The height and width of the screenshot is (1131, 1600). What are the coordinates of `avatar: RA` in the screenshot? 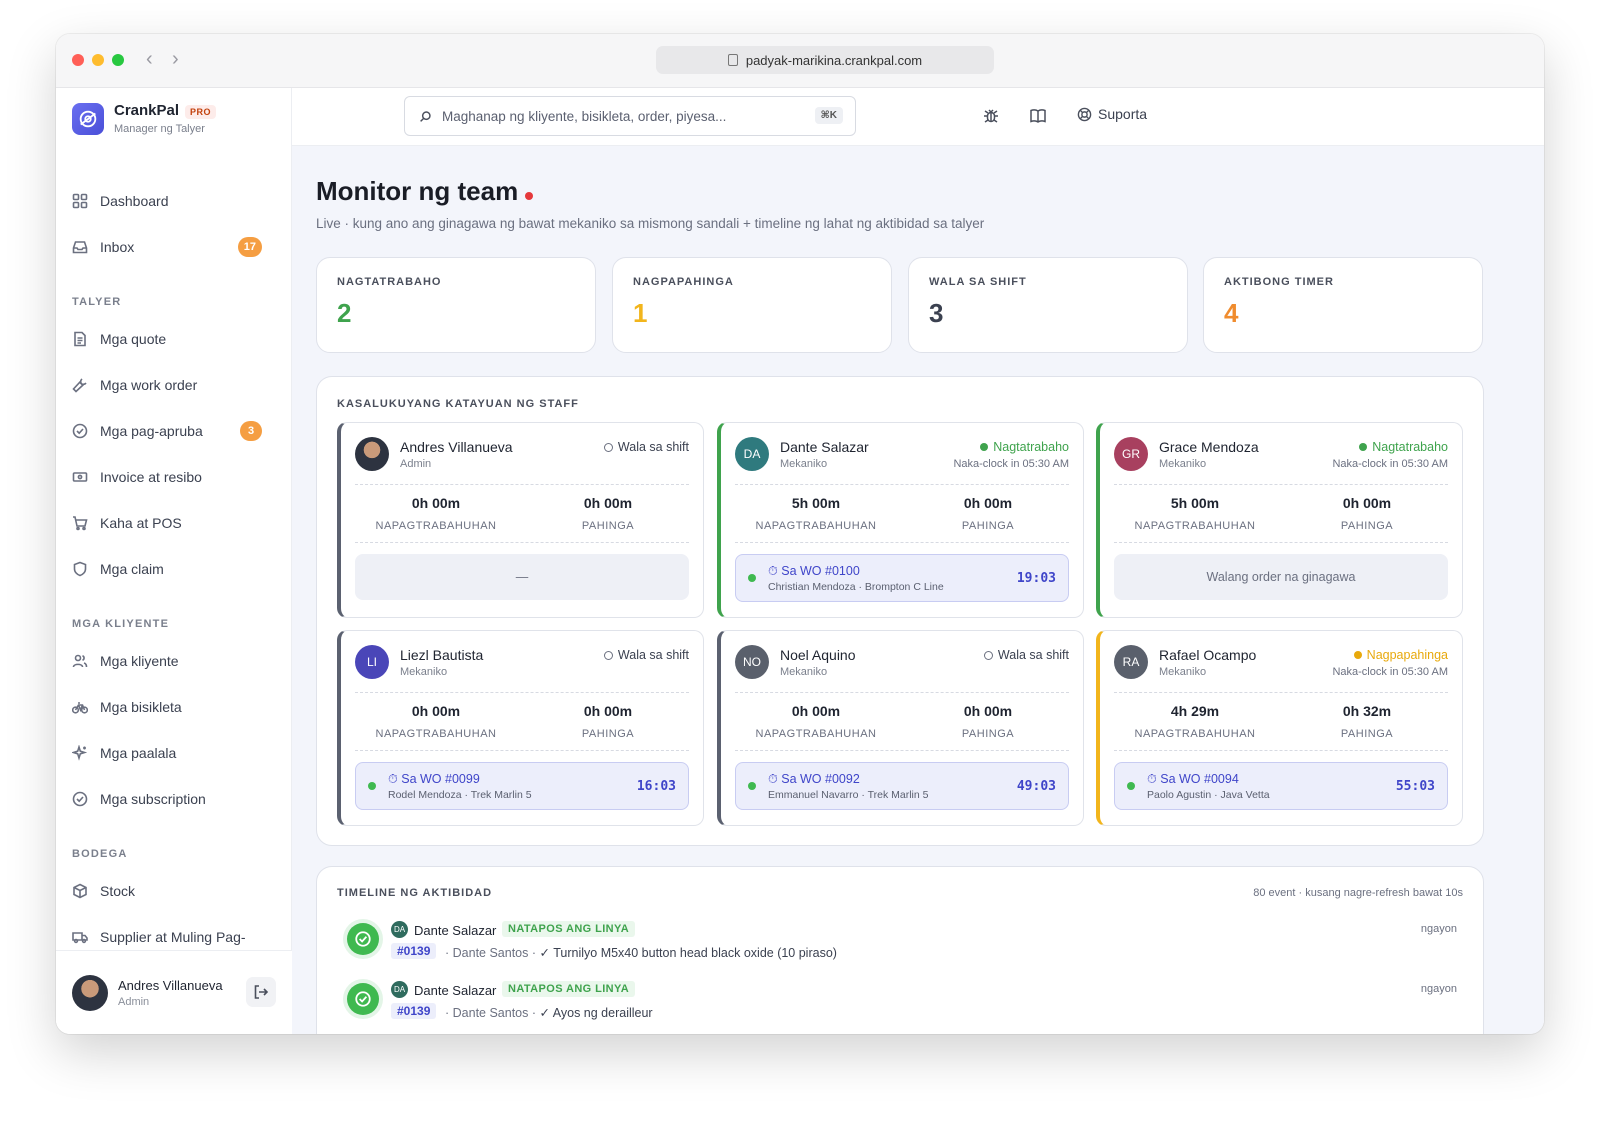 It's located at (1131, 662).